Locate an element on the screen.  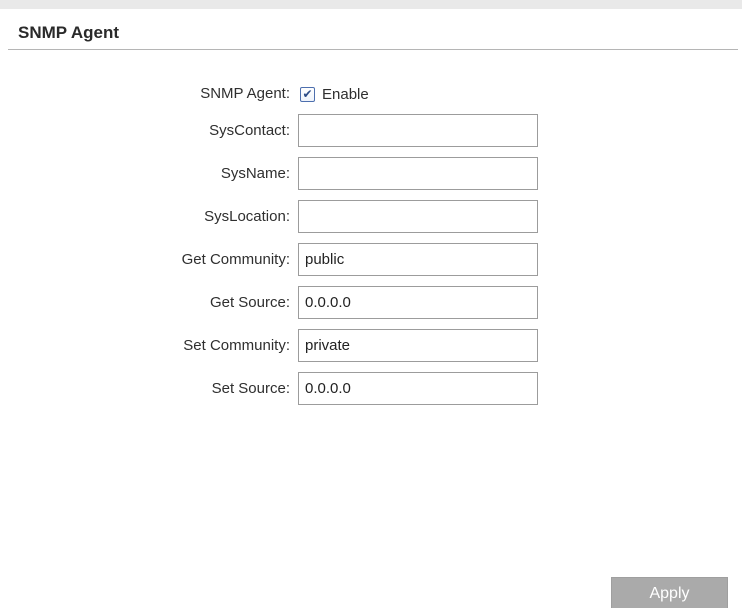
get-source-input is located at coordinates (418, 302).